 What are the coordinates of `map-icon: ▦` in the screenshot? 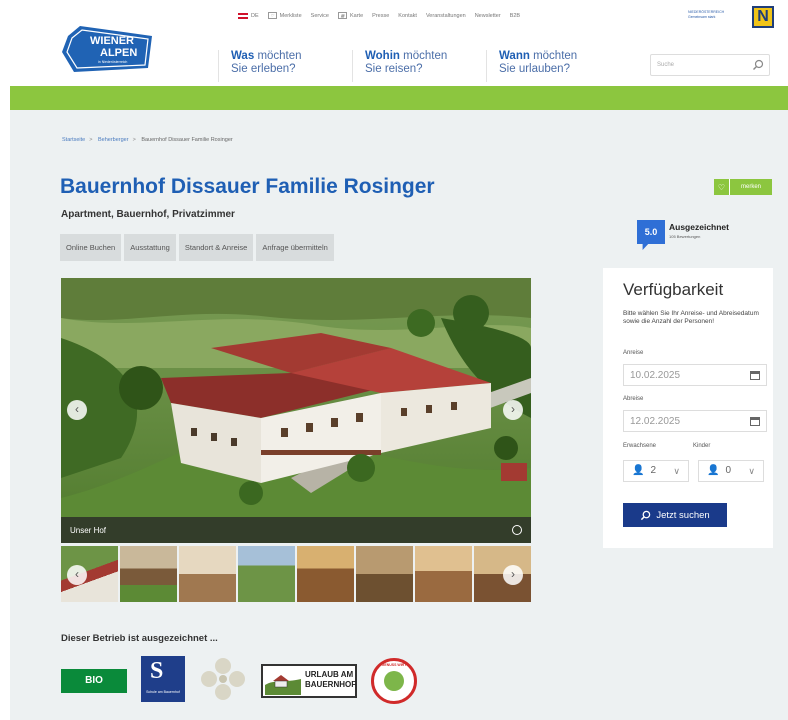 It's located at (342, 15).